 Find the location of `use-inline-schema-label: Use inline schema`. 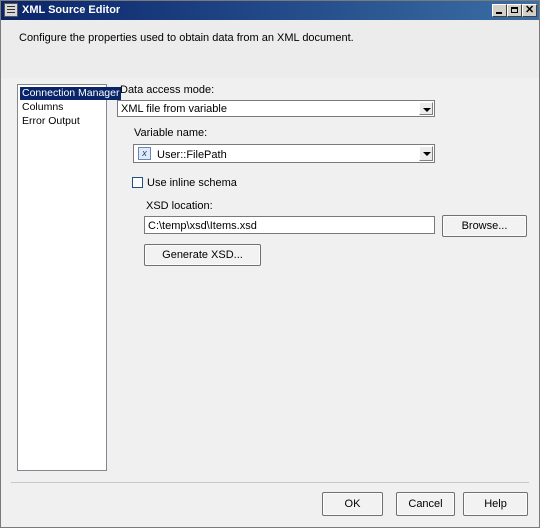

use-inline-schema-label: Use inline schema is located at coordinates (192, 183).